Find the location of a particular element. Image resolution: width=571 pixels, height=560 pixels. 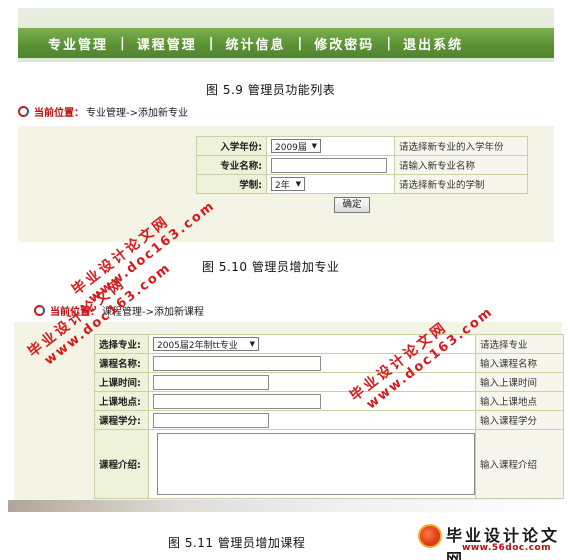

form-row: 课程名称: 输入课程名称 is located at coordinates (329, 363).